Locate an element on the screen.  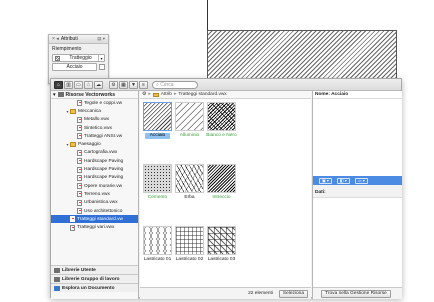
resource-tile: Lastricato 01 is located at coordinates (157, 244).